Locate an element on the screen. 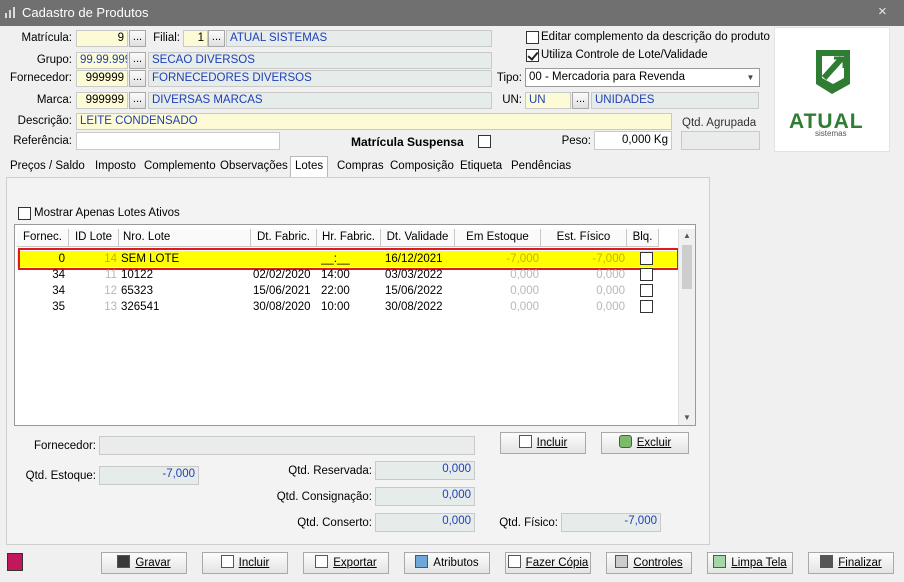 This screenshot has width=904, height=582. tab-composicao: Composição is located at coordinates (422, 167).